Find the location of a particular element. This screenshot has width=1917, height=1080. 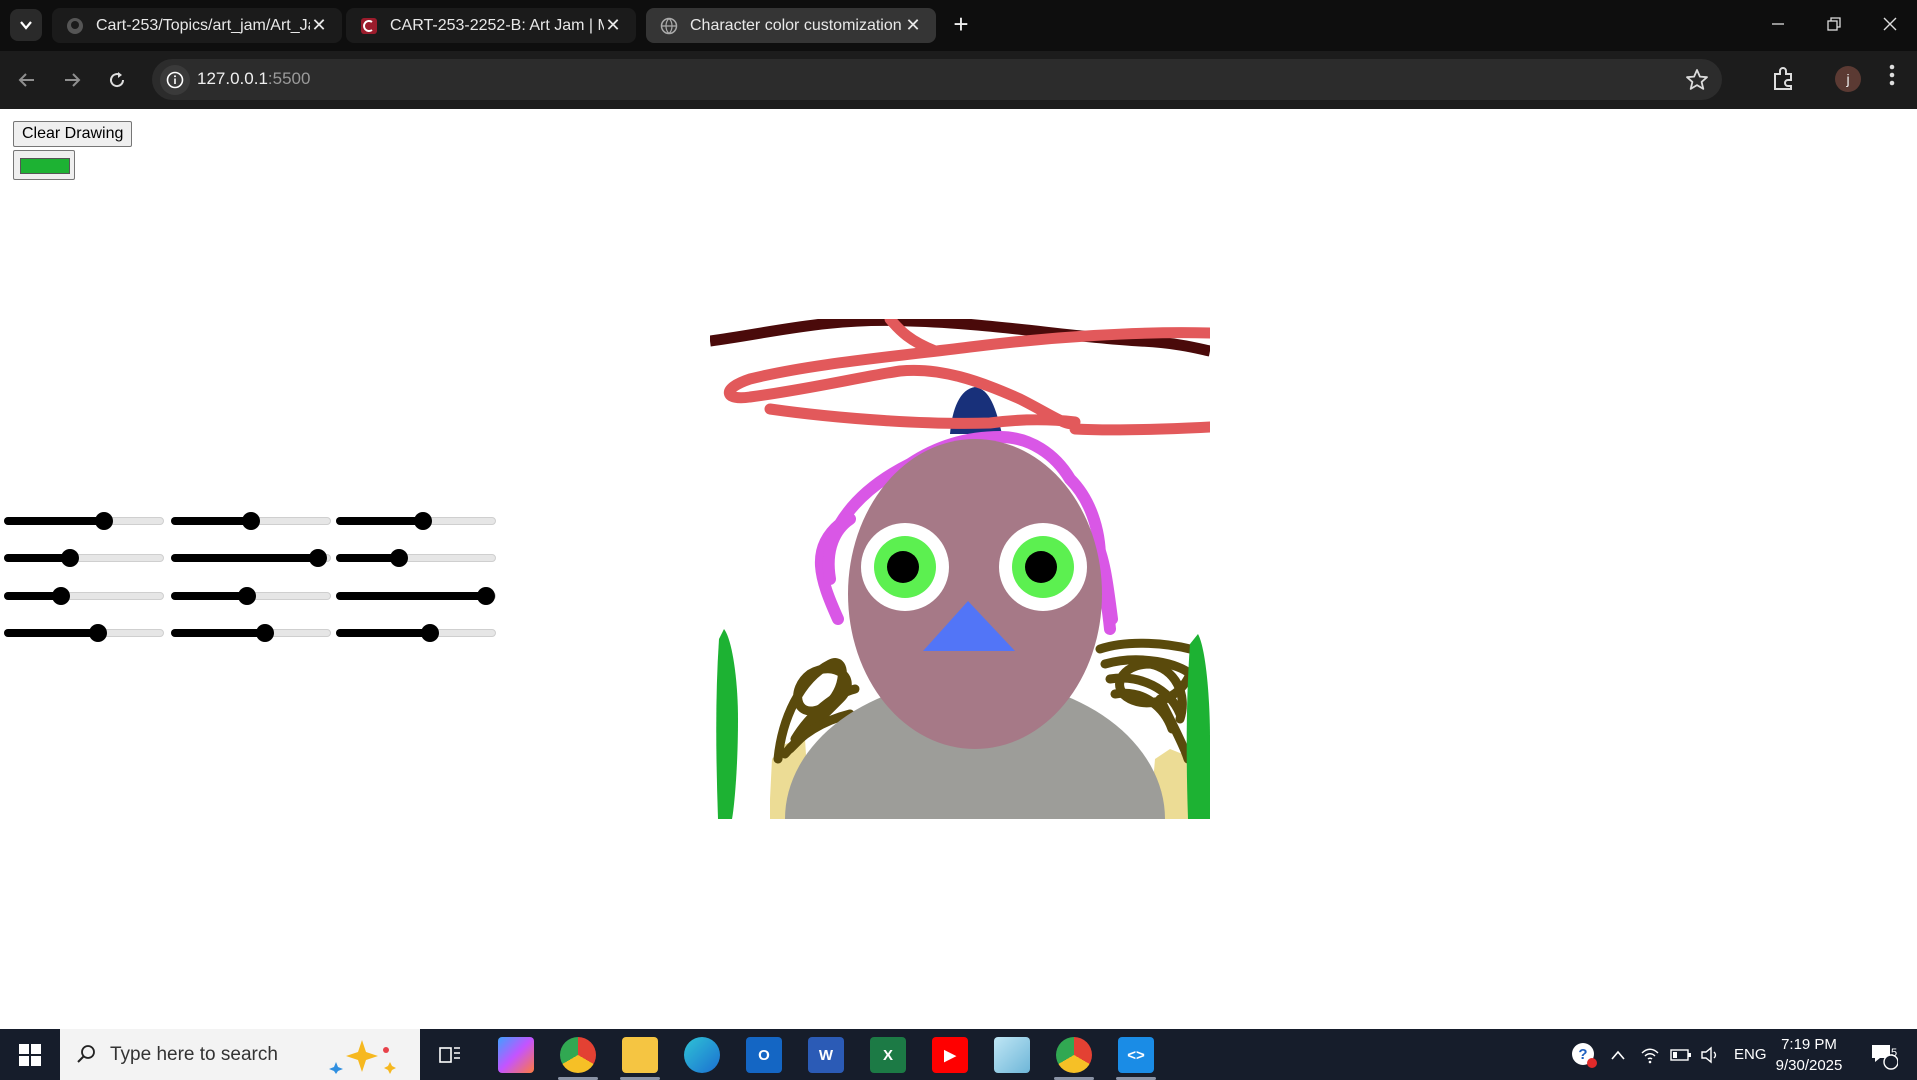

github-icon is located at coordinates (75, 25).